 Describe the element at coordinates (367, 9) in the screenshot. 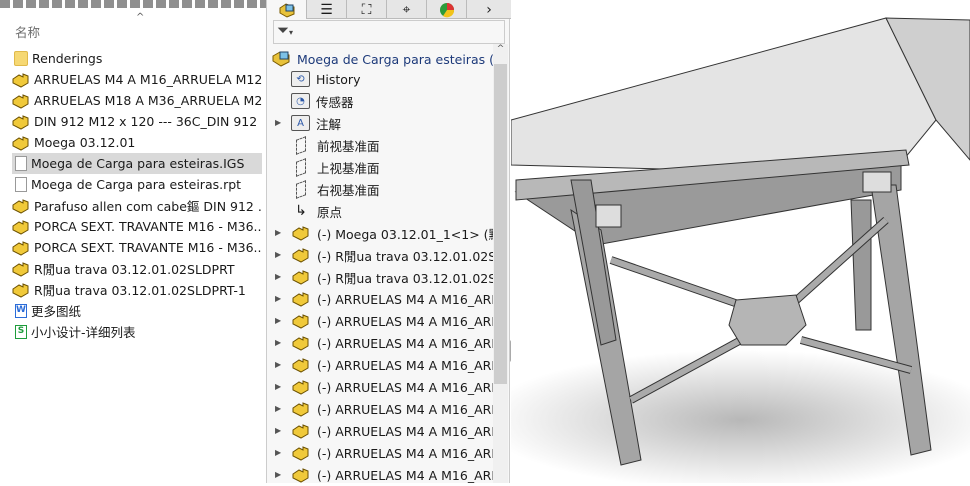

I see `tab-configuration-manager: ⛶` at that location.